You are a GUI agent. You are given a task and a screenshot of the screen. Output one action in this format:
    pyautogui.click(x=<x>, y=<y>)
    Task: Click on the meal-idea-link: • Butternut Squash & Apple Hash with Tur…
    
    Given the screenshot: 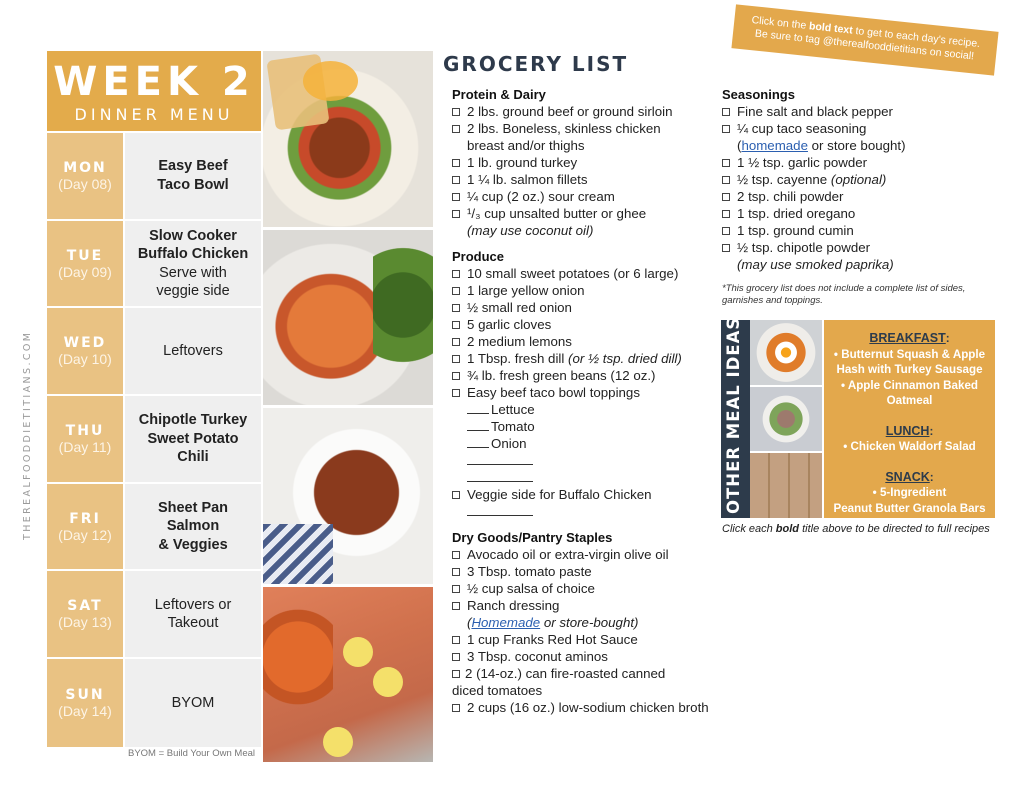 What is the action you would take?
    pyautogui.click(x=909, y=362)
    